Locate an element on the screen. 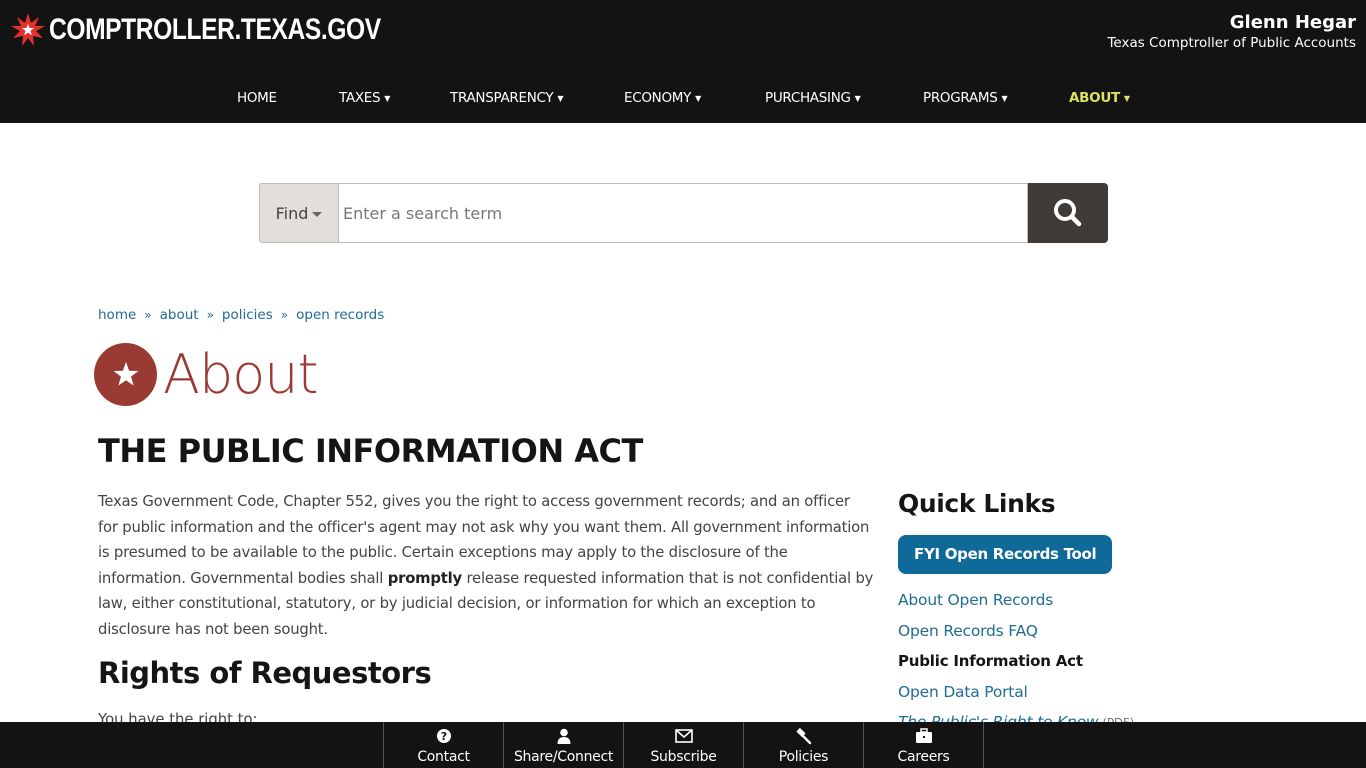 This screenshot has height=768, width=1366. nav-home-label: HOME is located at coordinates (257, 98).